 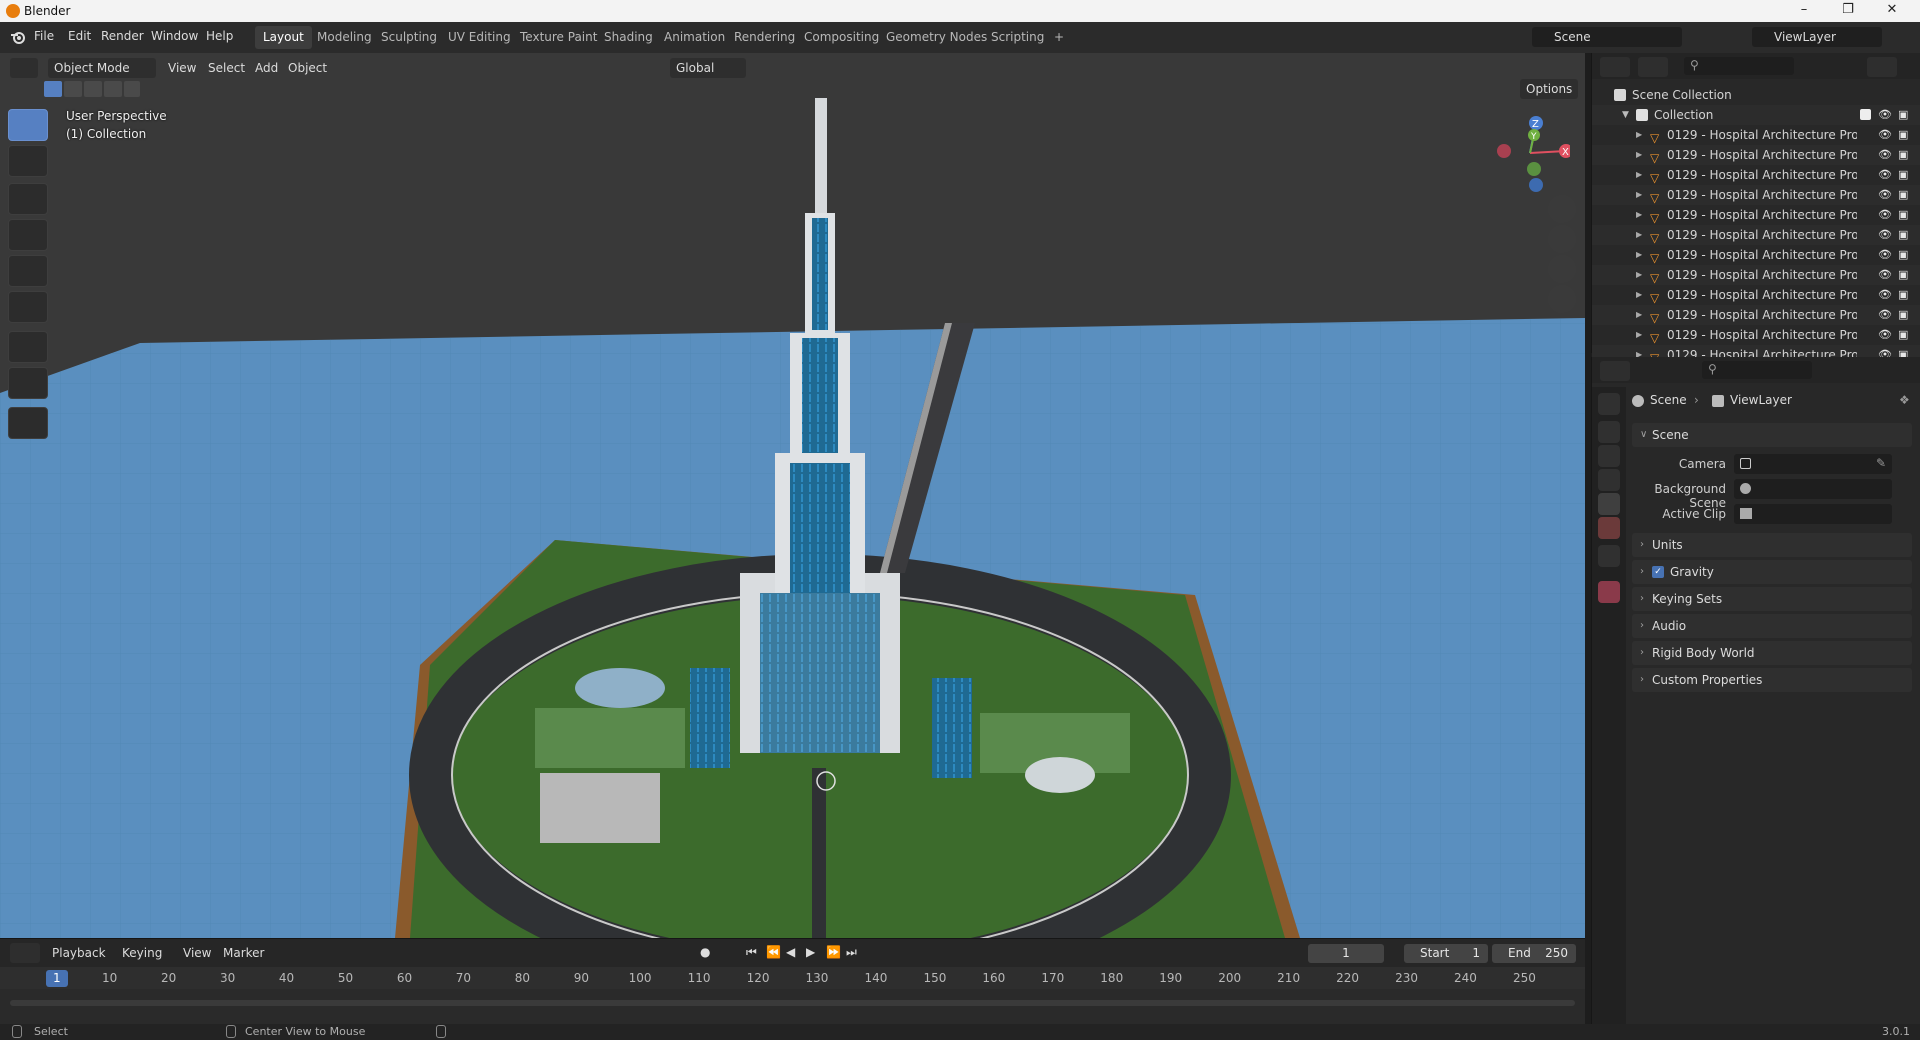 What do you see at coordinates (25, 953) in the screenshot?
I see `timeline-editor-type-icon` at bounding box center [25, 953].